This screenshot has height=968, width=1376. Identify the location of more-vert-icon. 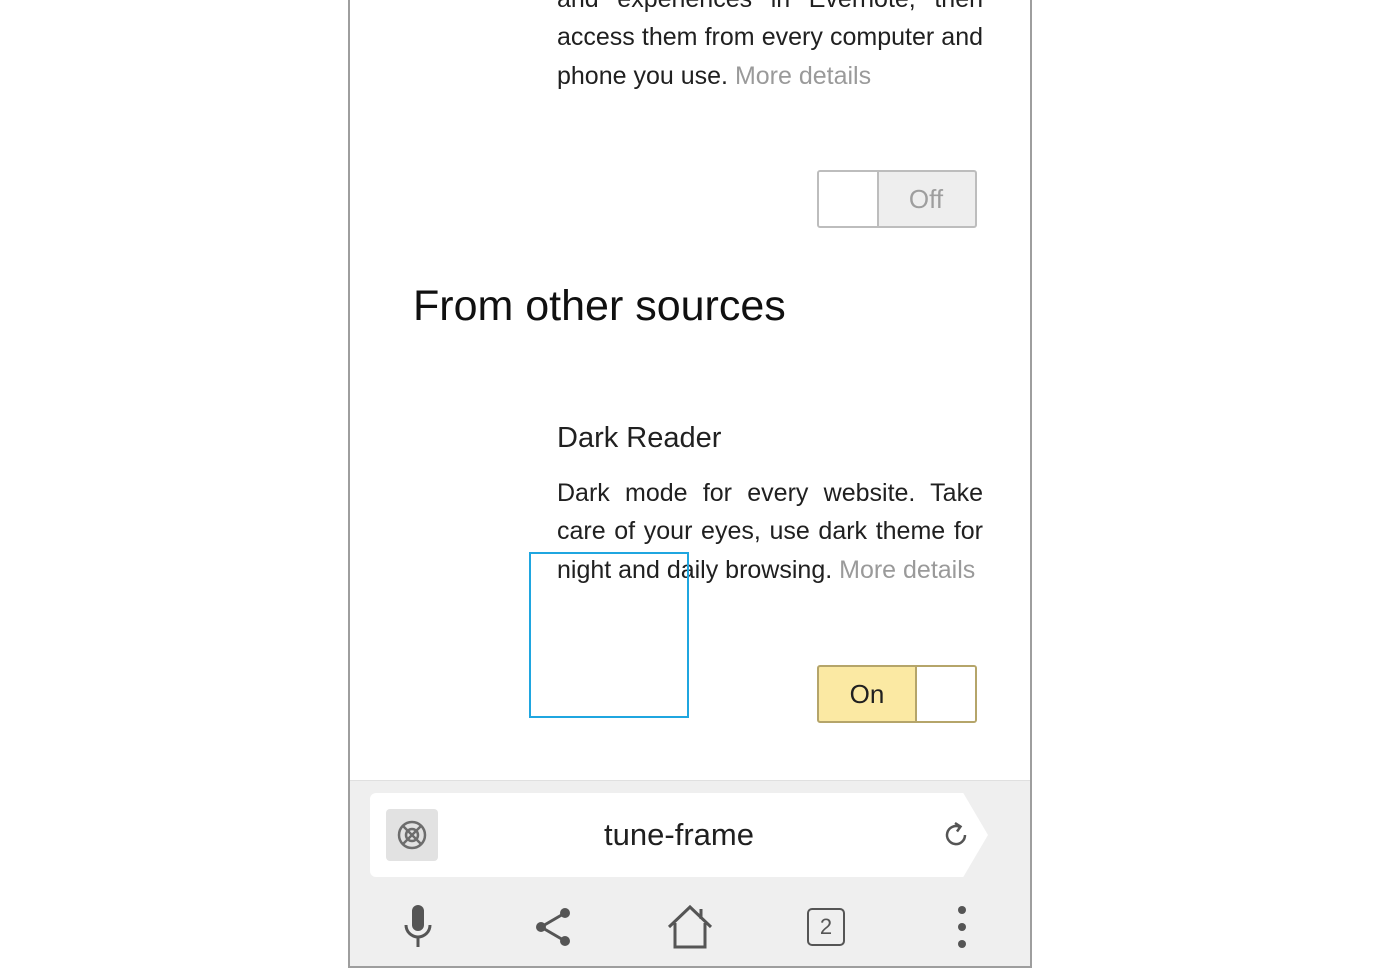
(962, 927).